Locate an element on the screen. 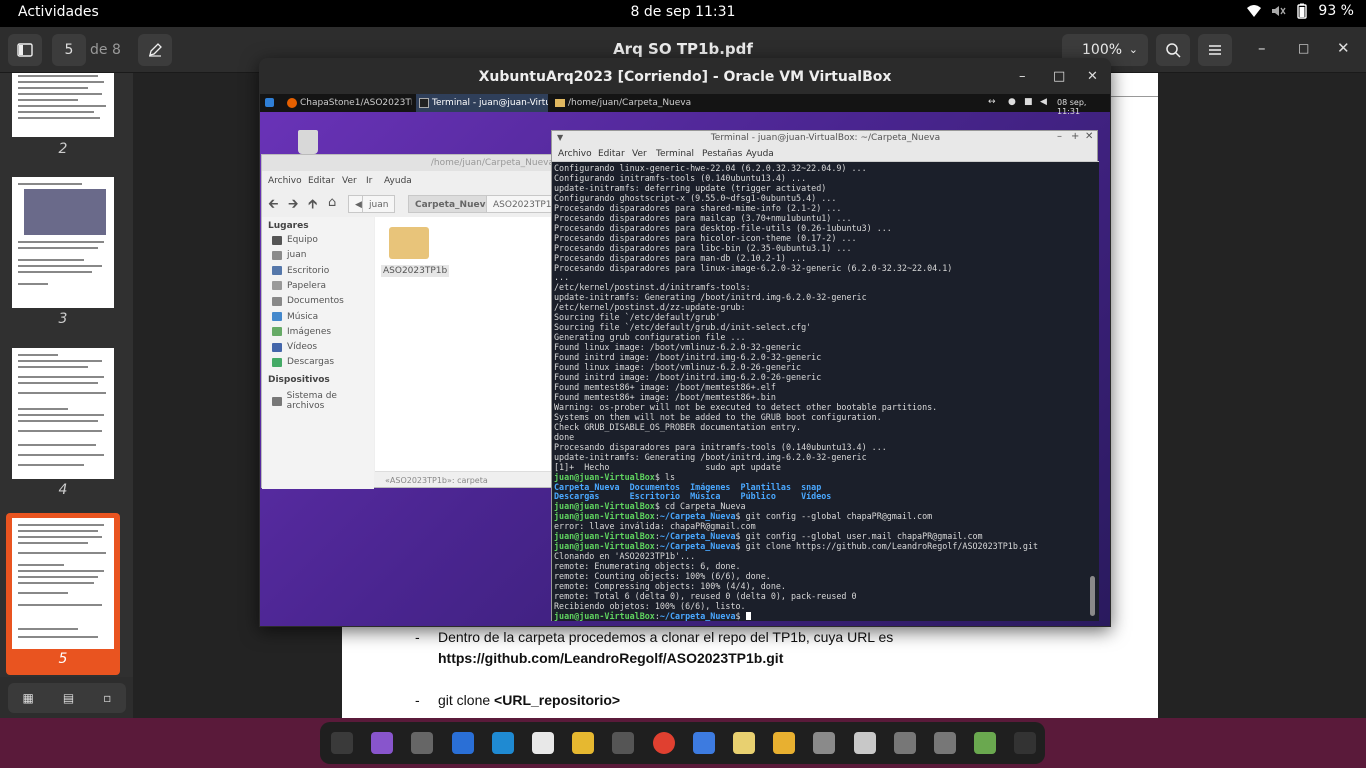 The image size is (1366, 768). device-item: Sistema de archivos is located at coordinates (323, 401).